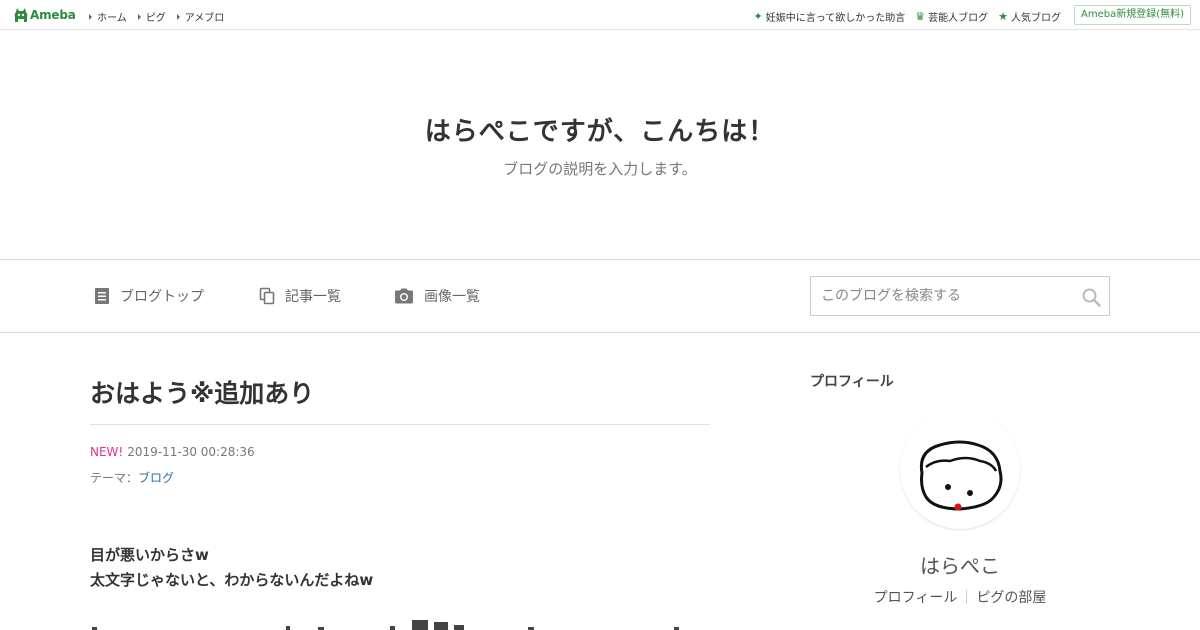 The width and height of the screenshot is (1200, 630). I want to click on blog-search, so click(960, 296).